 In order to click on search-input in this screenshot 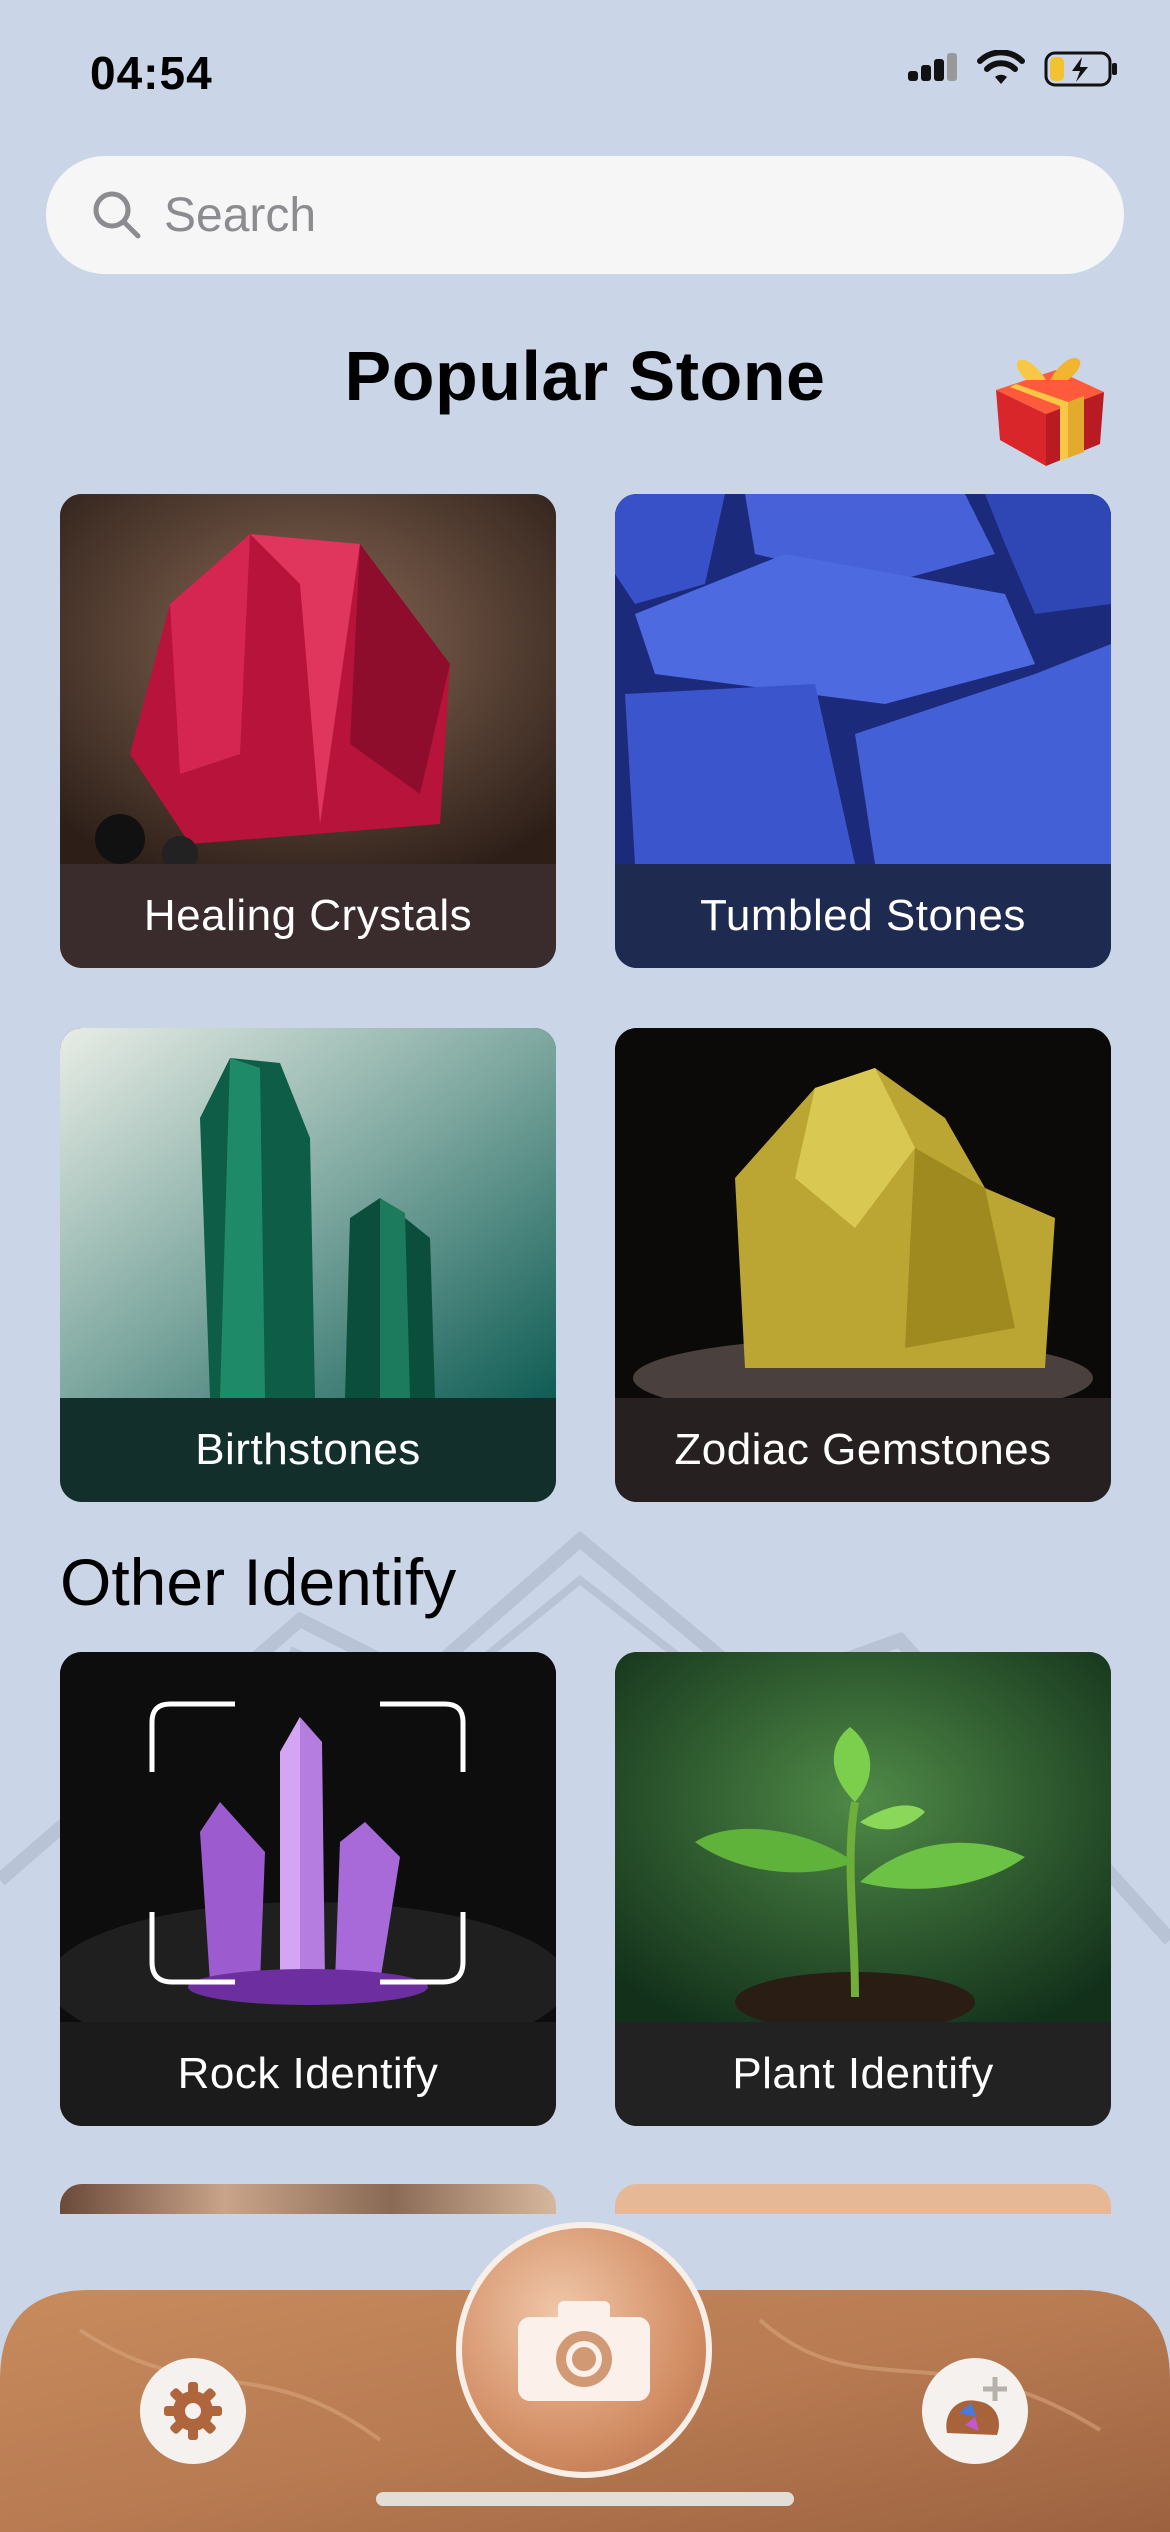, I will do `click(614, 215)`.